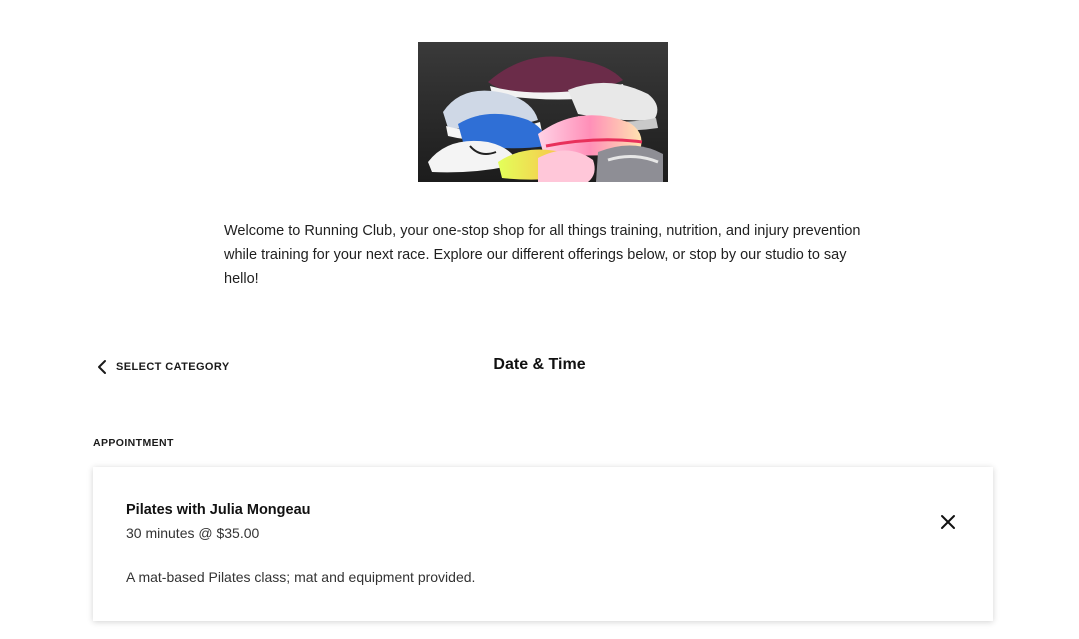  Describe the element at coordinates (539, 364) in the screenshot. I see `step-title: Date & Time` at that location.